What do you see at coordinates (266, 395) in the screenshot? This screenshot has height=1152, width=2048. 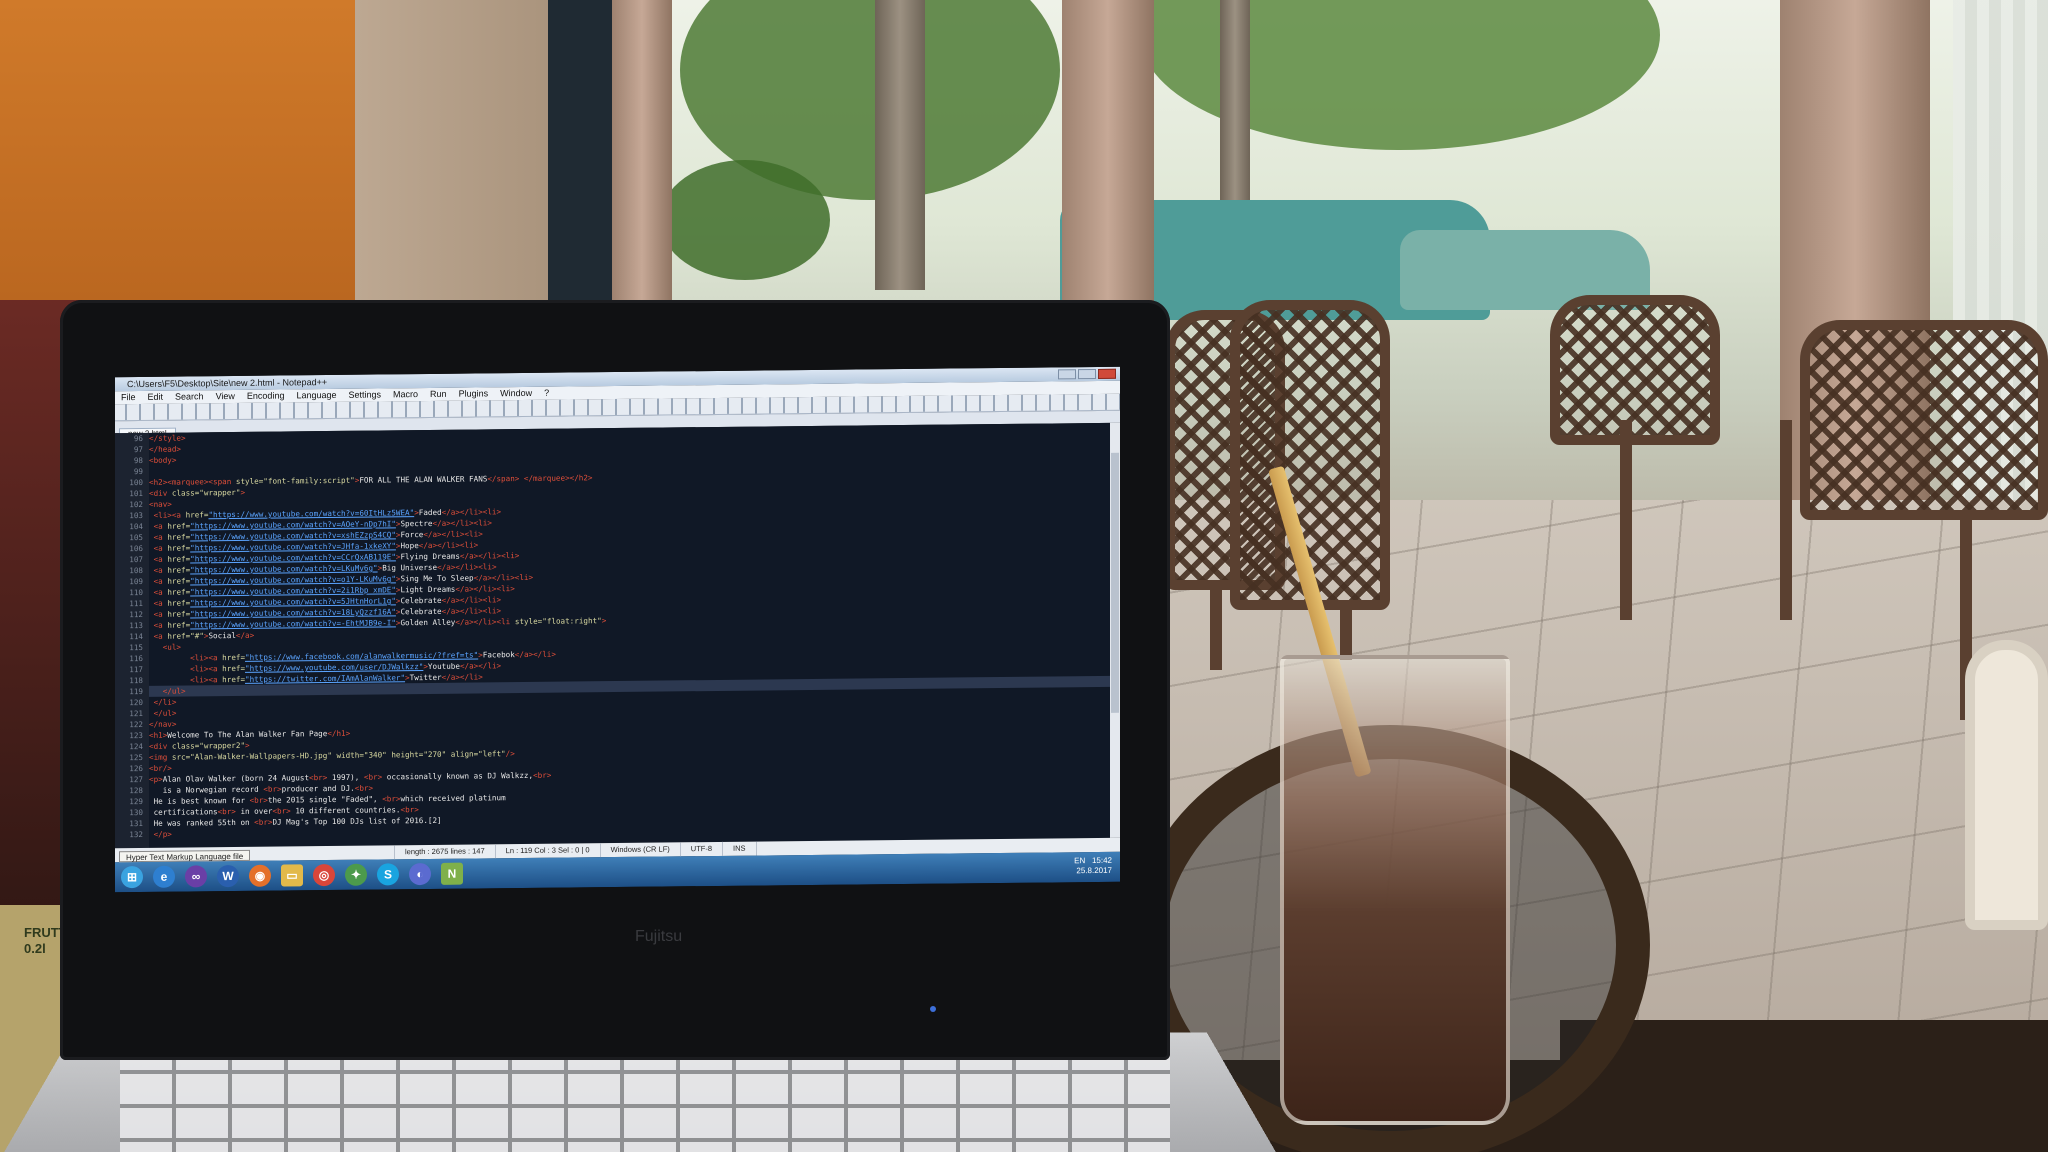 I see `menu-encoding: Encoding` at bounding box center [266, 395].